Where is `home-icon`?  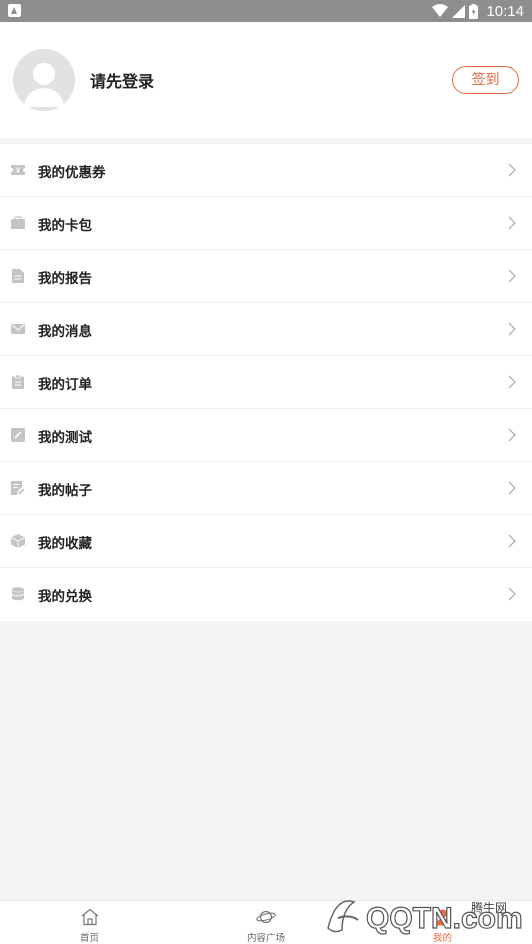
home-icon is located at coordinates (90, 917).